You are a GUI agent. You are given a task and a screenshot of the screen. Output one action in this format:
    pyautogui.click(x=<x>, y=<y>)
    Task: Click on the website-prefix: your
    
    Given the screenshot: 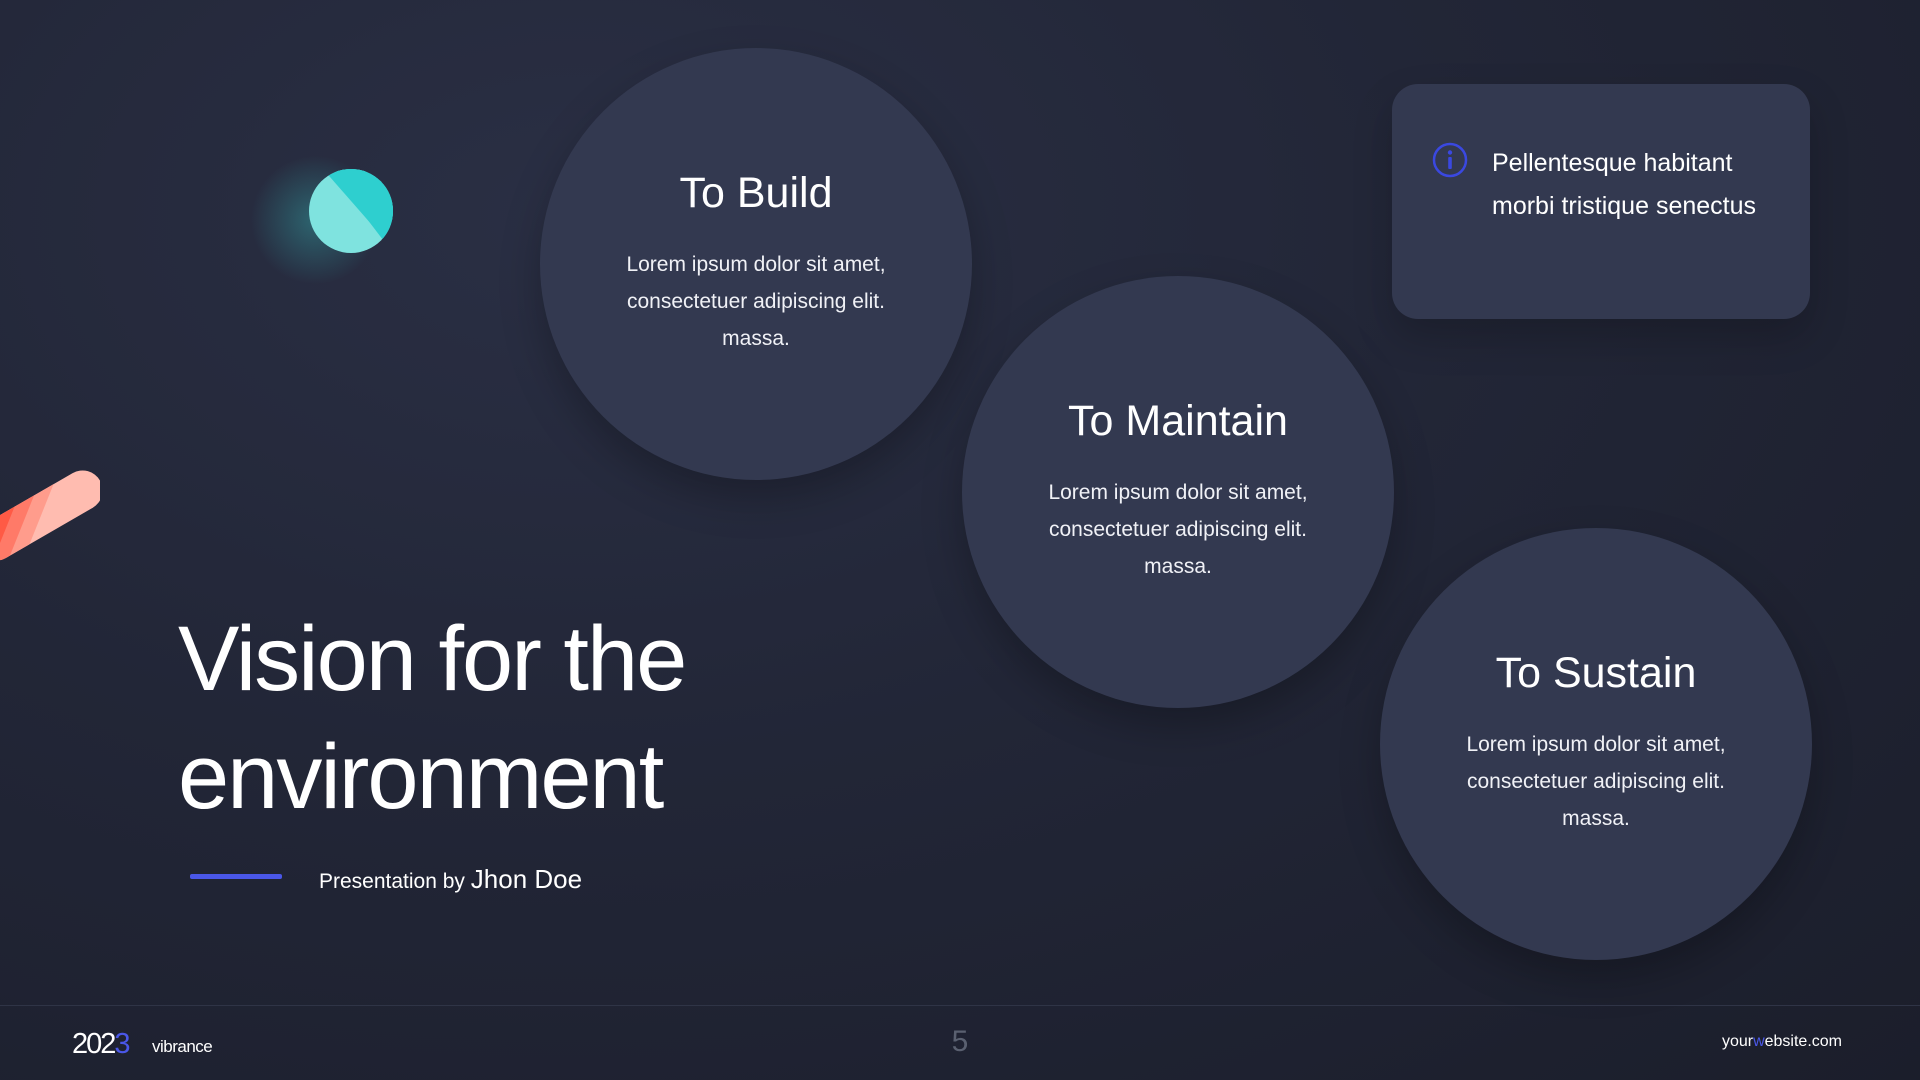 What is the action you would take?
    pyautogui.click(x=1737, y=1041)
    